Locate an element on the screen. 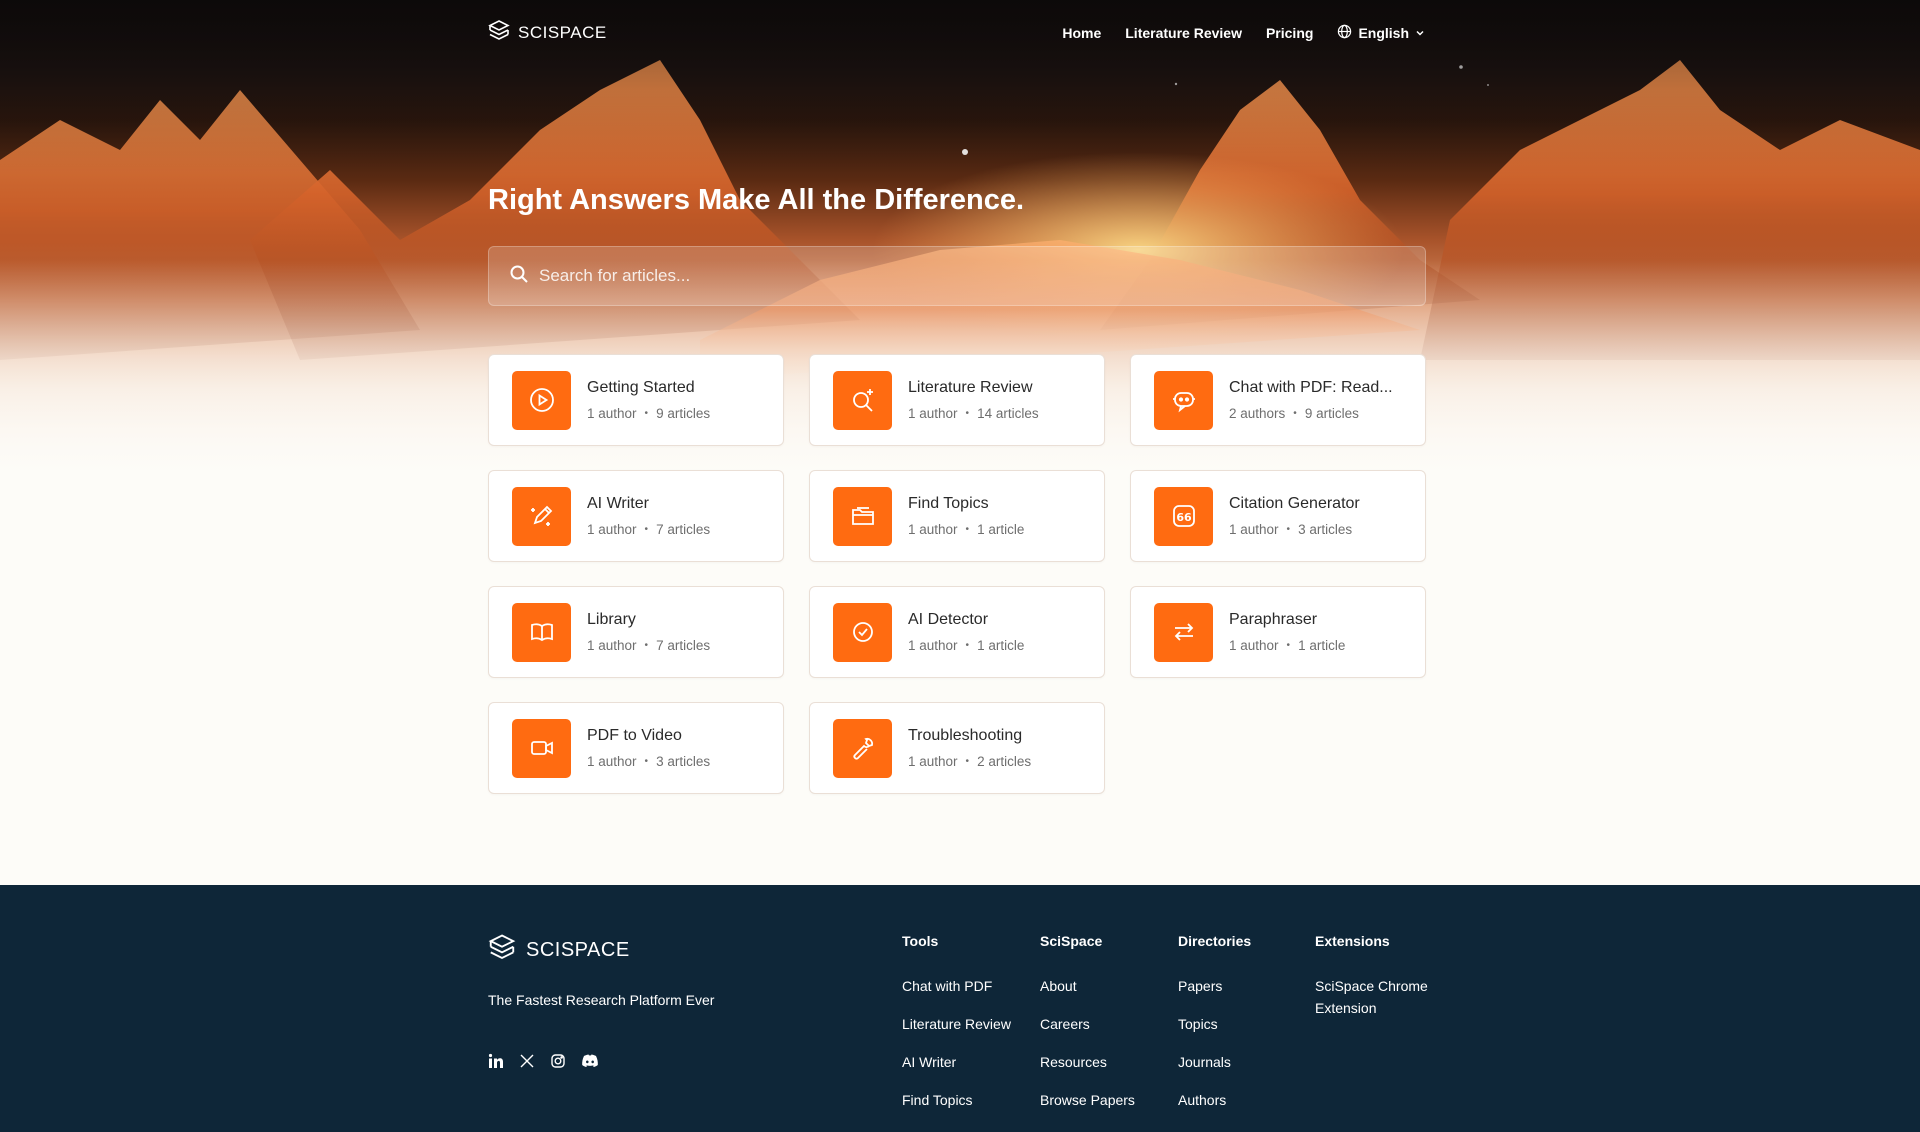 This screenshot has width=1920, height=1132. chat-bot-icon is located at coordinates (1183, 400).